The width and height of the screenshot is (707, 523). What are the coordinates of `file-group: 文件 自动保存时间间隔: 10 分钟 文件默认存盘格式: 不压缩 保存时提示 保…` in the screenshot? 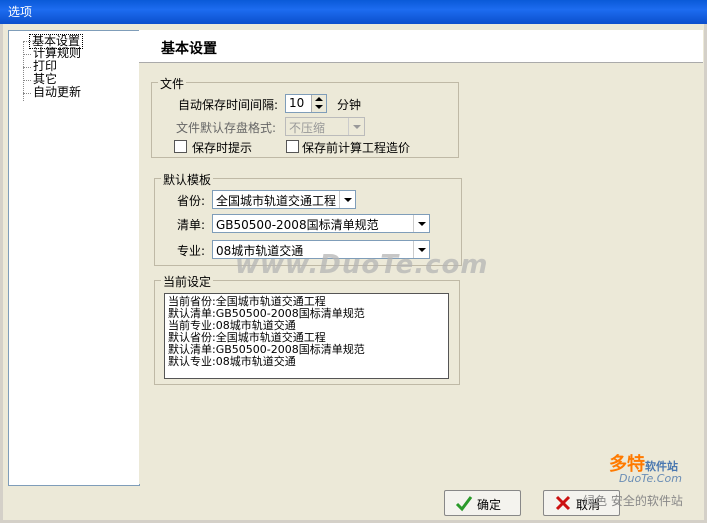 It's located at (305, 116).